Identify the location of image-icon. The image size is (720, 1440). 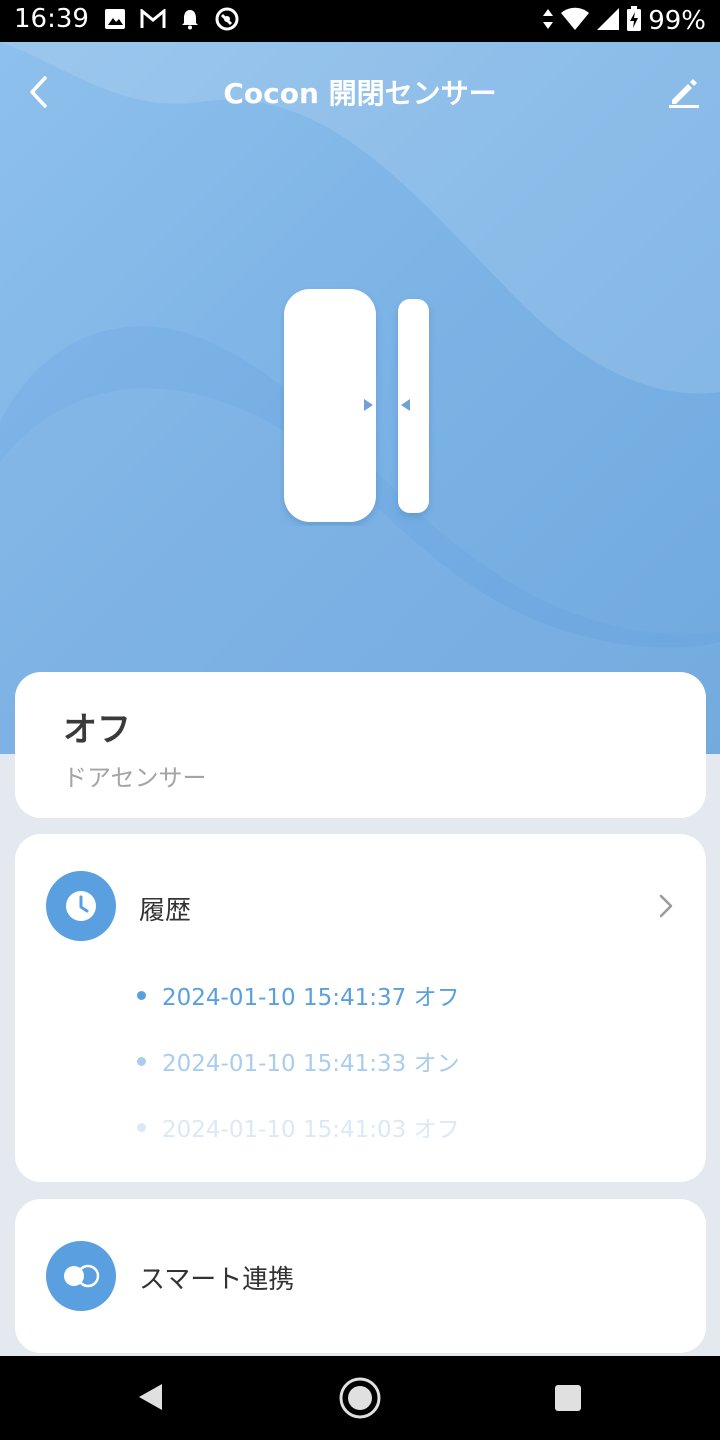
(115, 21).